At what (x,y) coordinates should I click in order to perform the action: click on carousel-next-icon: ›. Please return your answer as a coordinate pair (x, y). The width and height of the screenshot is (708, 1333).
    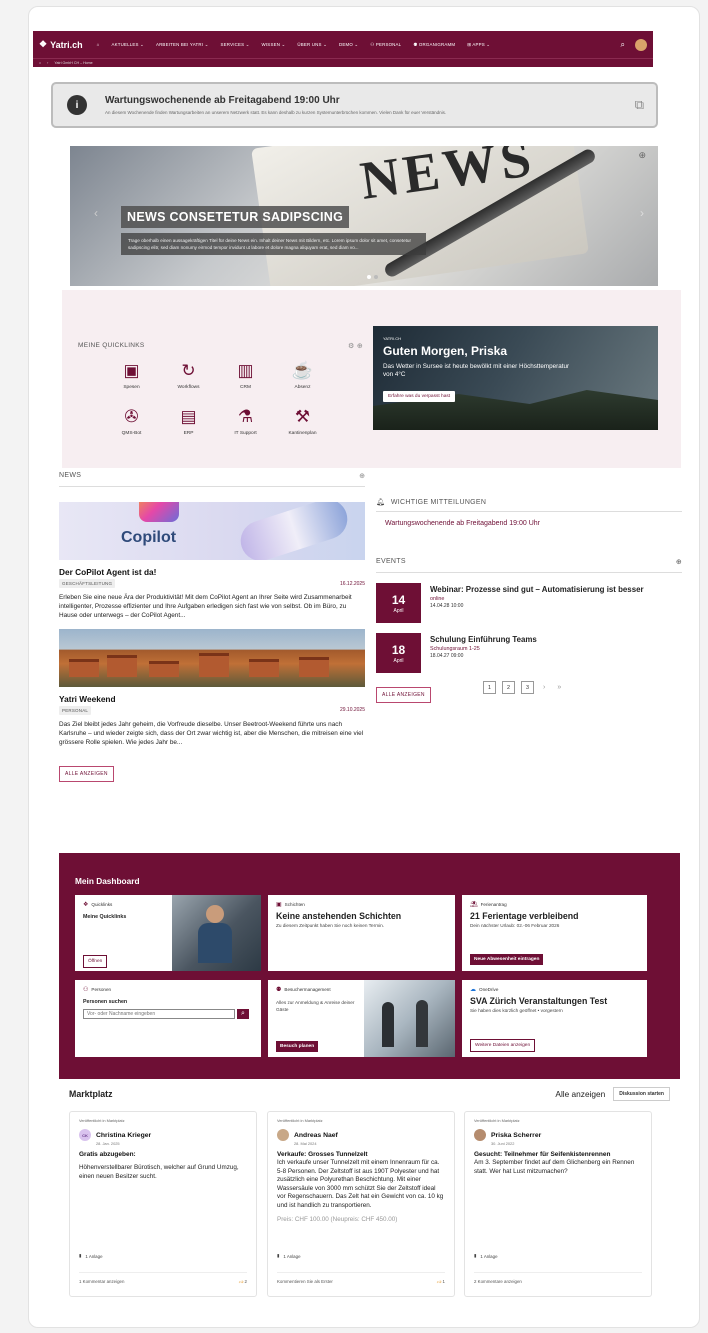
    Looking at the image, I should click on (642, 213).